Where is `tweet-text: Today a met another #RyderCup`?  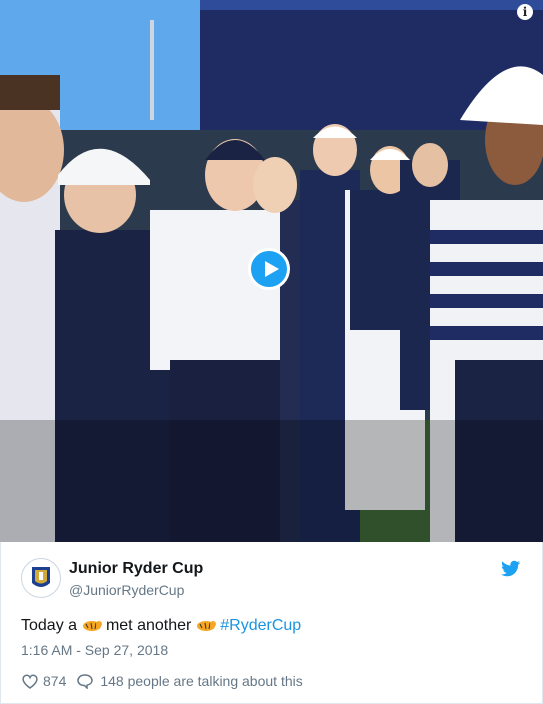 tweet-text: Today a met another #RyderCup is located at coordinates (161, 626).